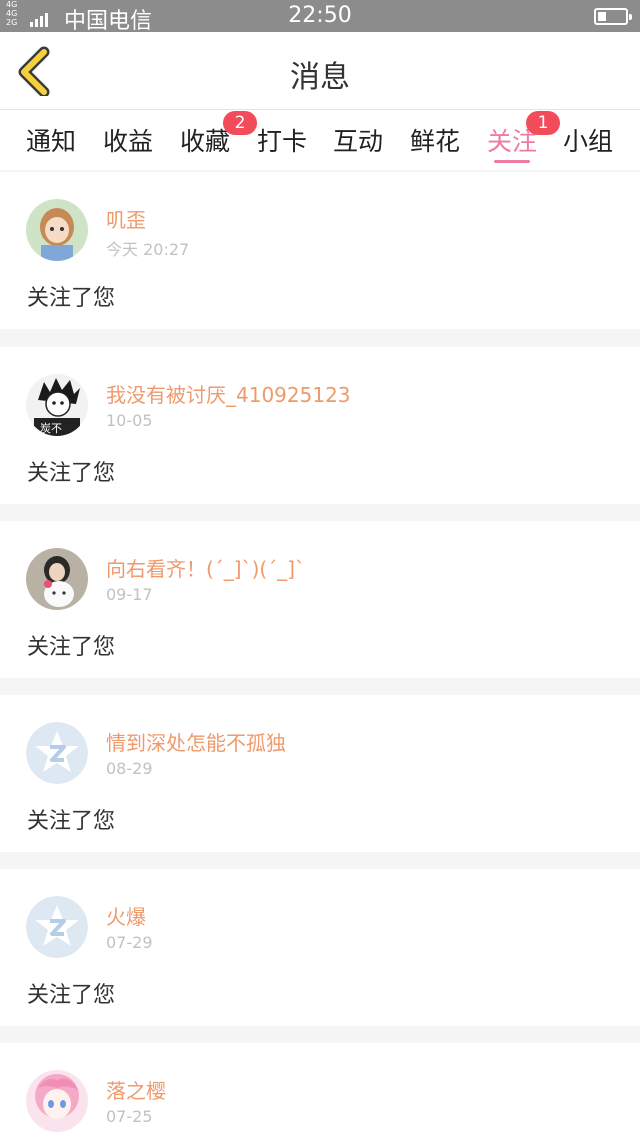  I want to click on tab-checkin: 打卡, so click(282, 140).